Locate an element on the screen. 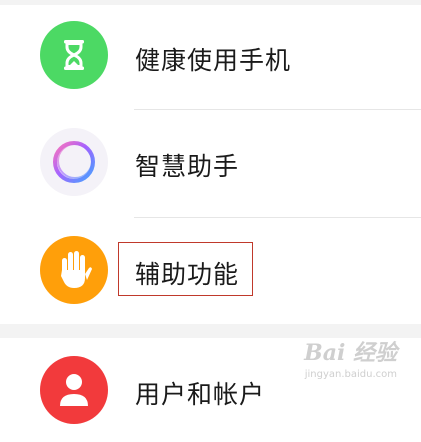 Image resolution: width=421 pixels, height=442 pixels. settings-item-label: 健康使用手机 is located at coordinates (213, 60).